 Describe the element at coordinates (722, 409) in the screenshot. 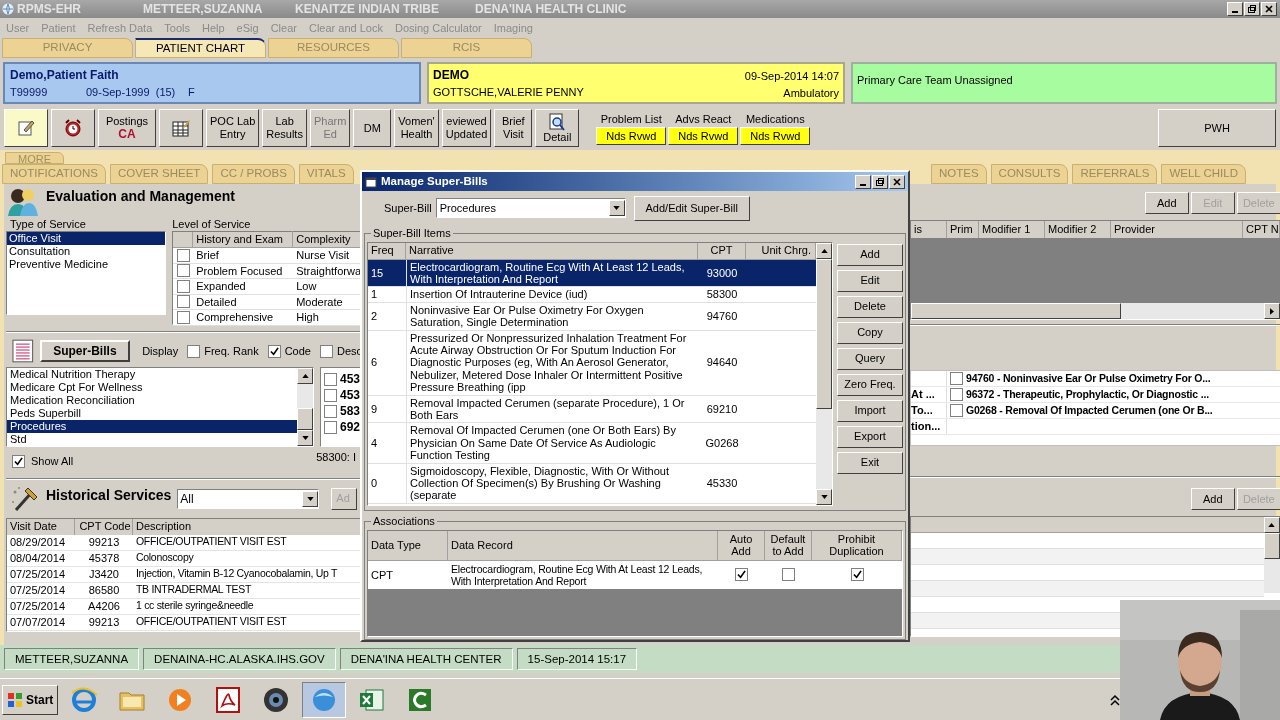

I see `table-cell-text: 69210` at that location.